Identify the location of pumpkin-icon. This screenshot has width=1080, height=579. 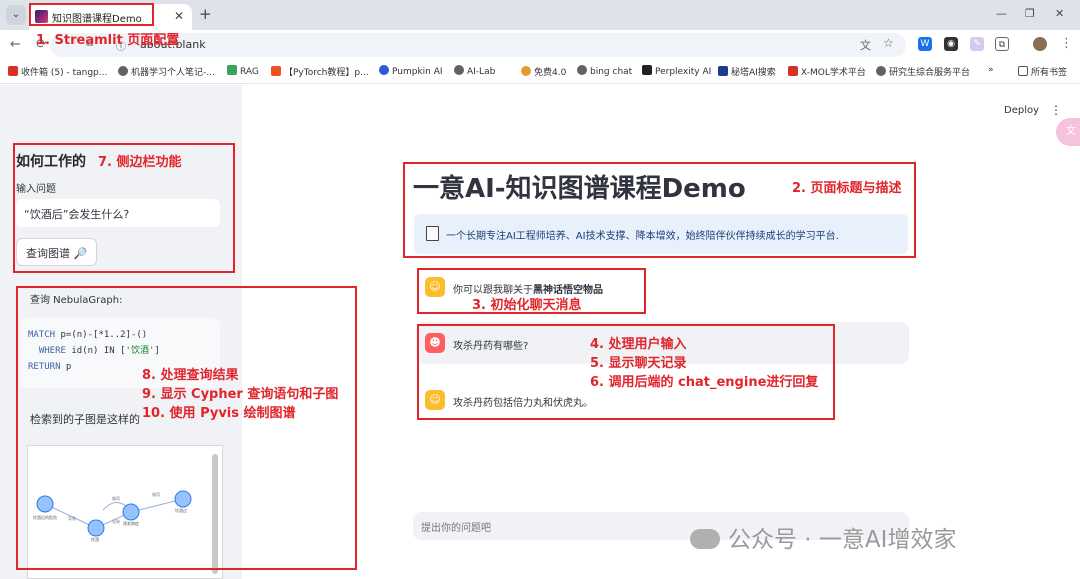
(384, 70).